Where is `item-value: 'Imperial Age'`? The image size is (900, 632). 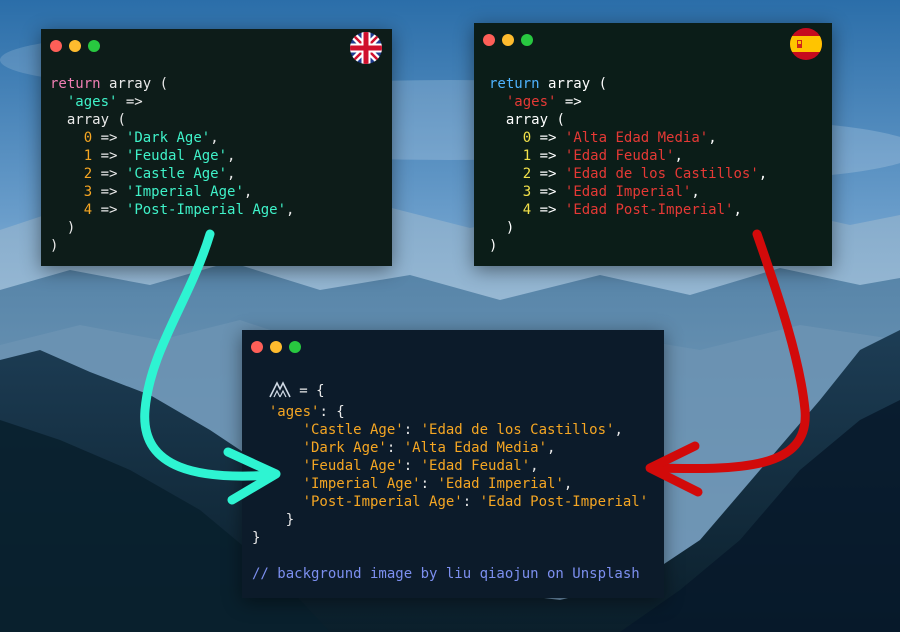 item-value: 'Imperial Age' is located at coordinates (184, 192).